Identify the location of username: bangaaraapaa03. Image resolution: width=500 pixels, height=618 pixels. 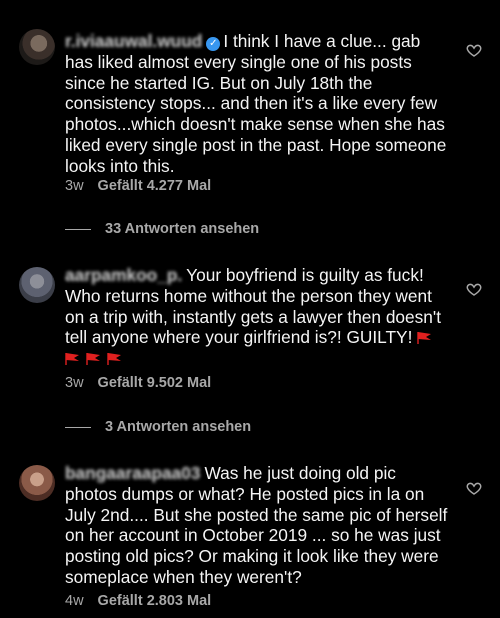
(132, 473).